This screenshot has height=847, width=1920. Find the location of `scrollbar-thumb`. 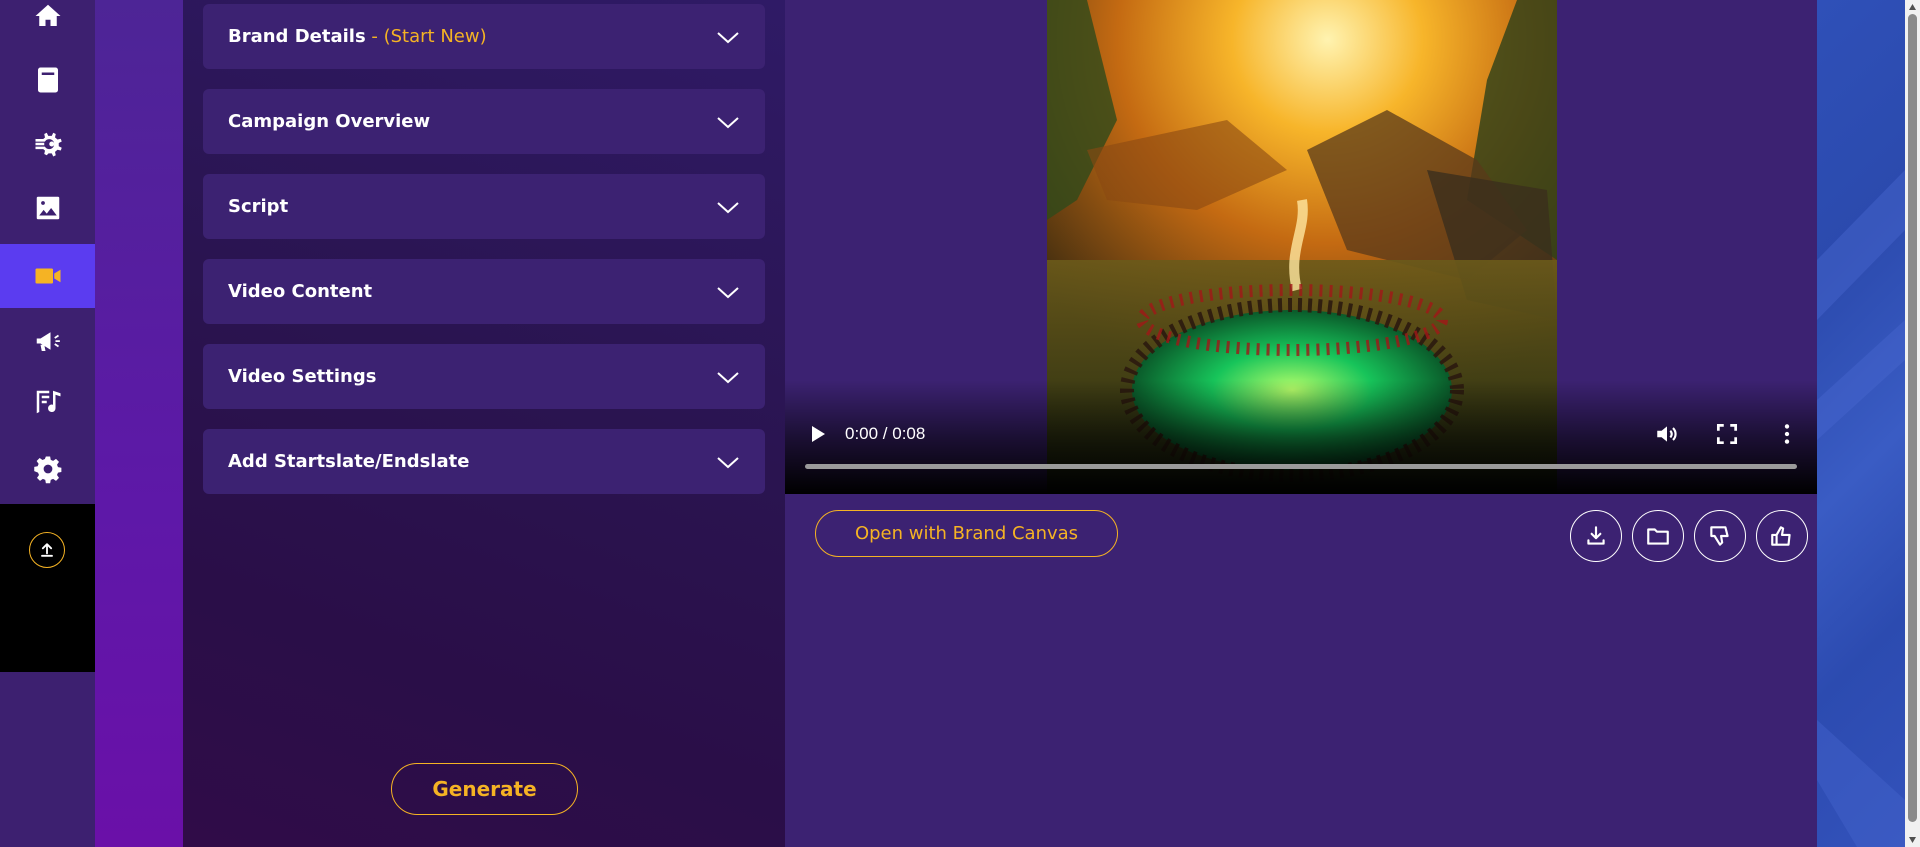

scrollbar-thumb is located at coordinates (1912, 418).